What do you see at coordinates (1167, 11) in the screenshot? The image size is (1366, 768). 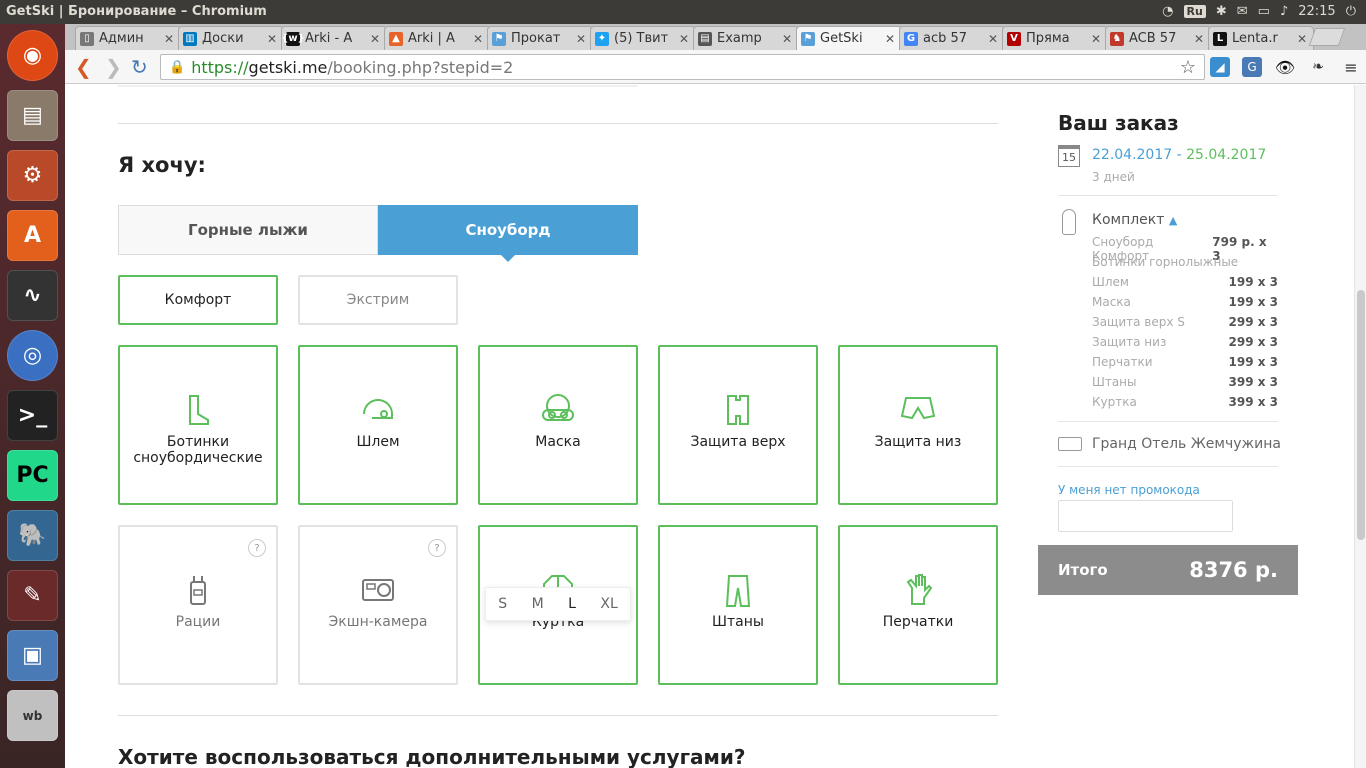 I see `wifi-icon: ◔` at bounding box center [1167, 11].